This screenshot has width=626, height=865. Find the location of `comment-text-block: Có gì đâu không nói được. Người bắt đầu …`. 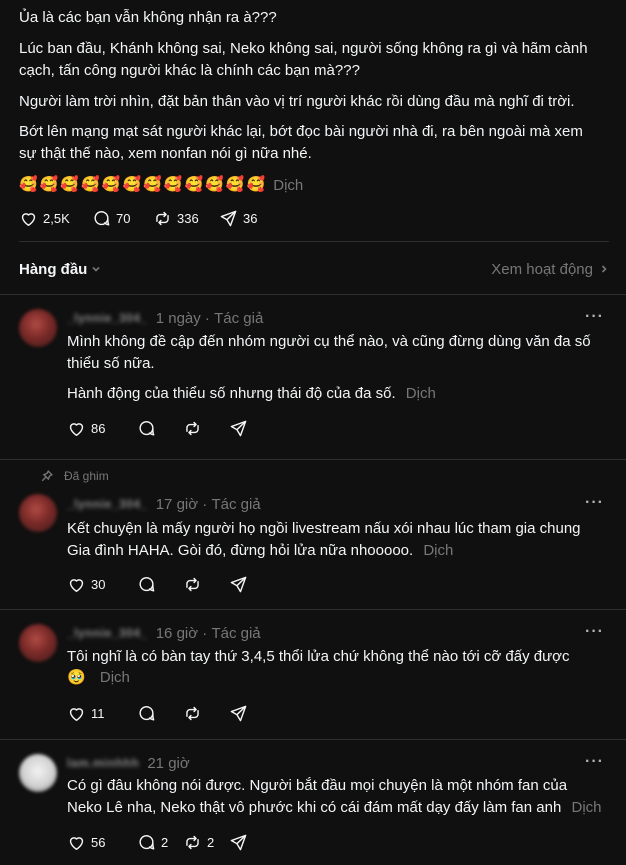

comment-text-block: Có gì đâu không nói được. Người bắt đầu … is located at coordinates (334, 797).